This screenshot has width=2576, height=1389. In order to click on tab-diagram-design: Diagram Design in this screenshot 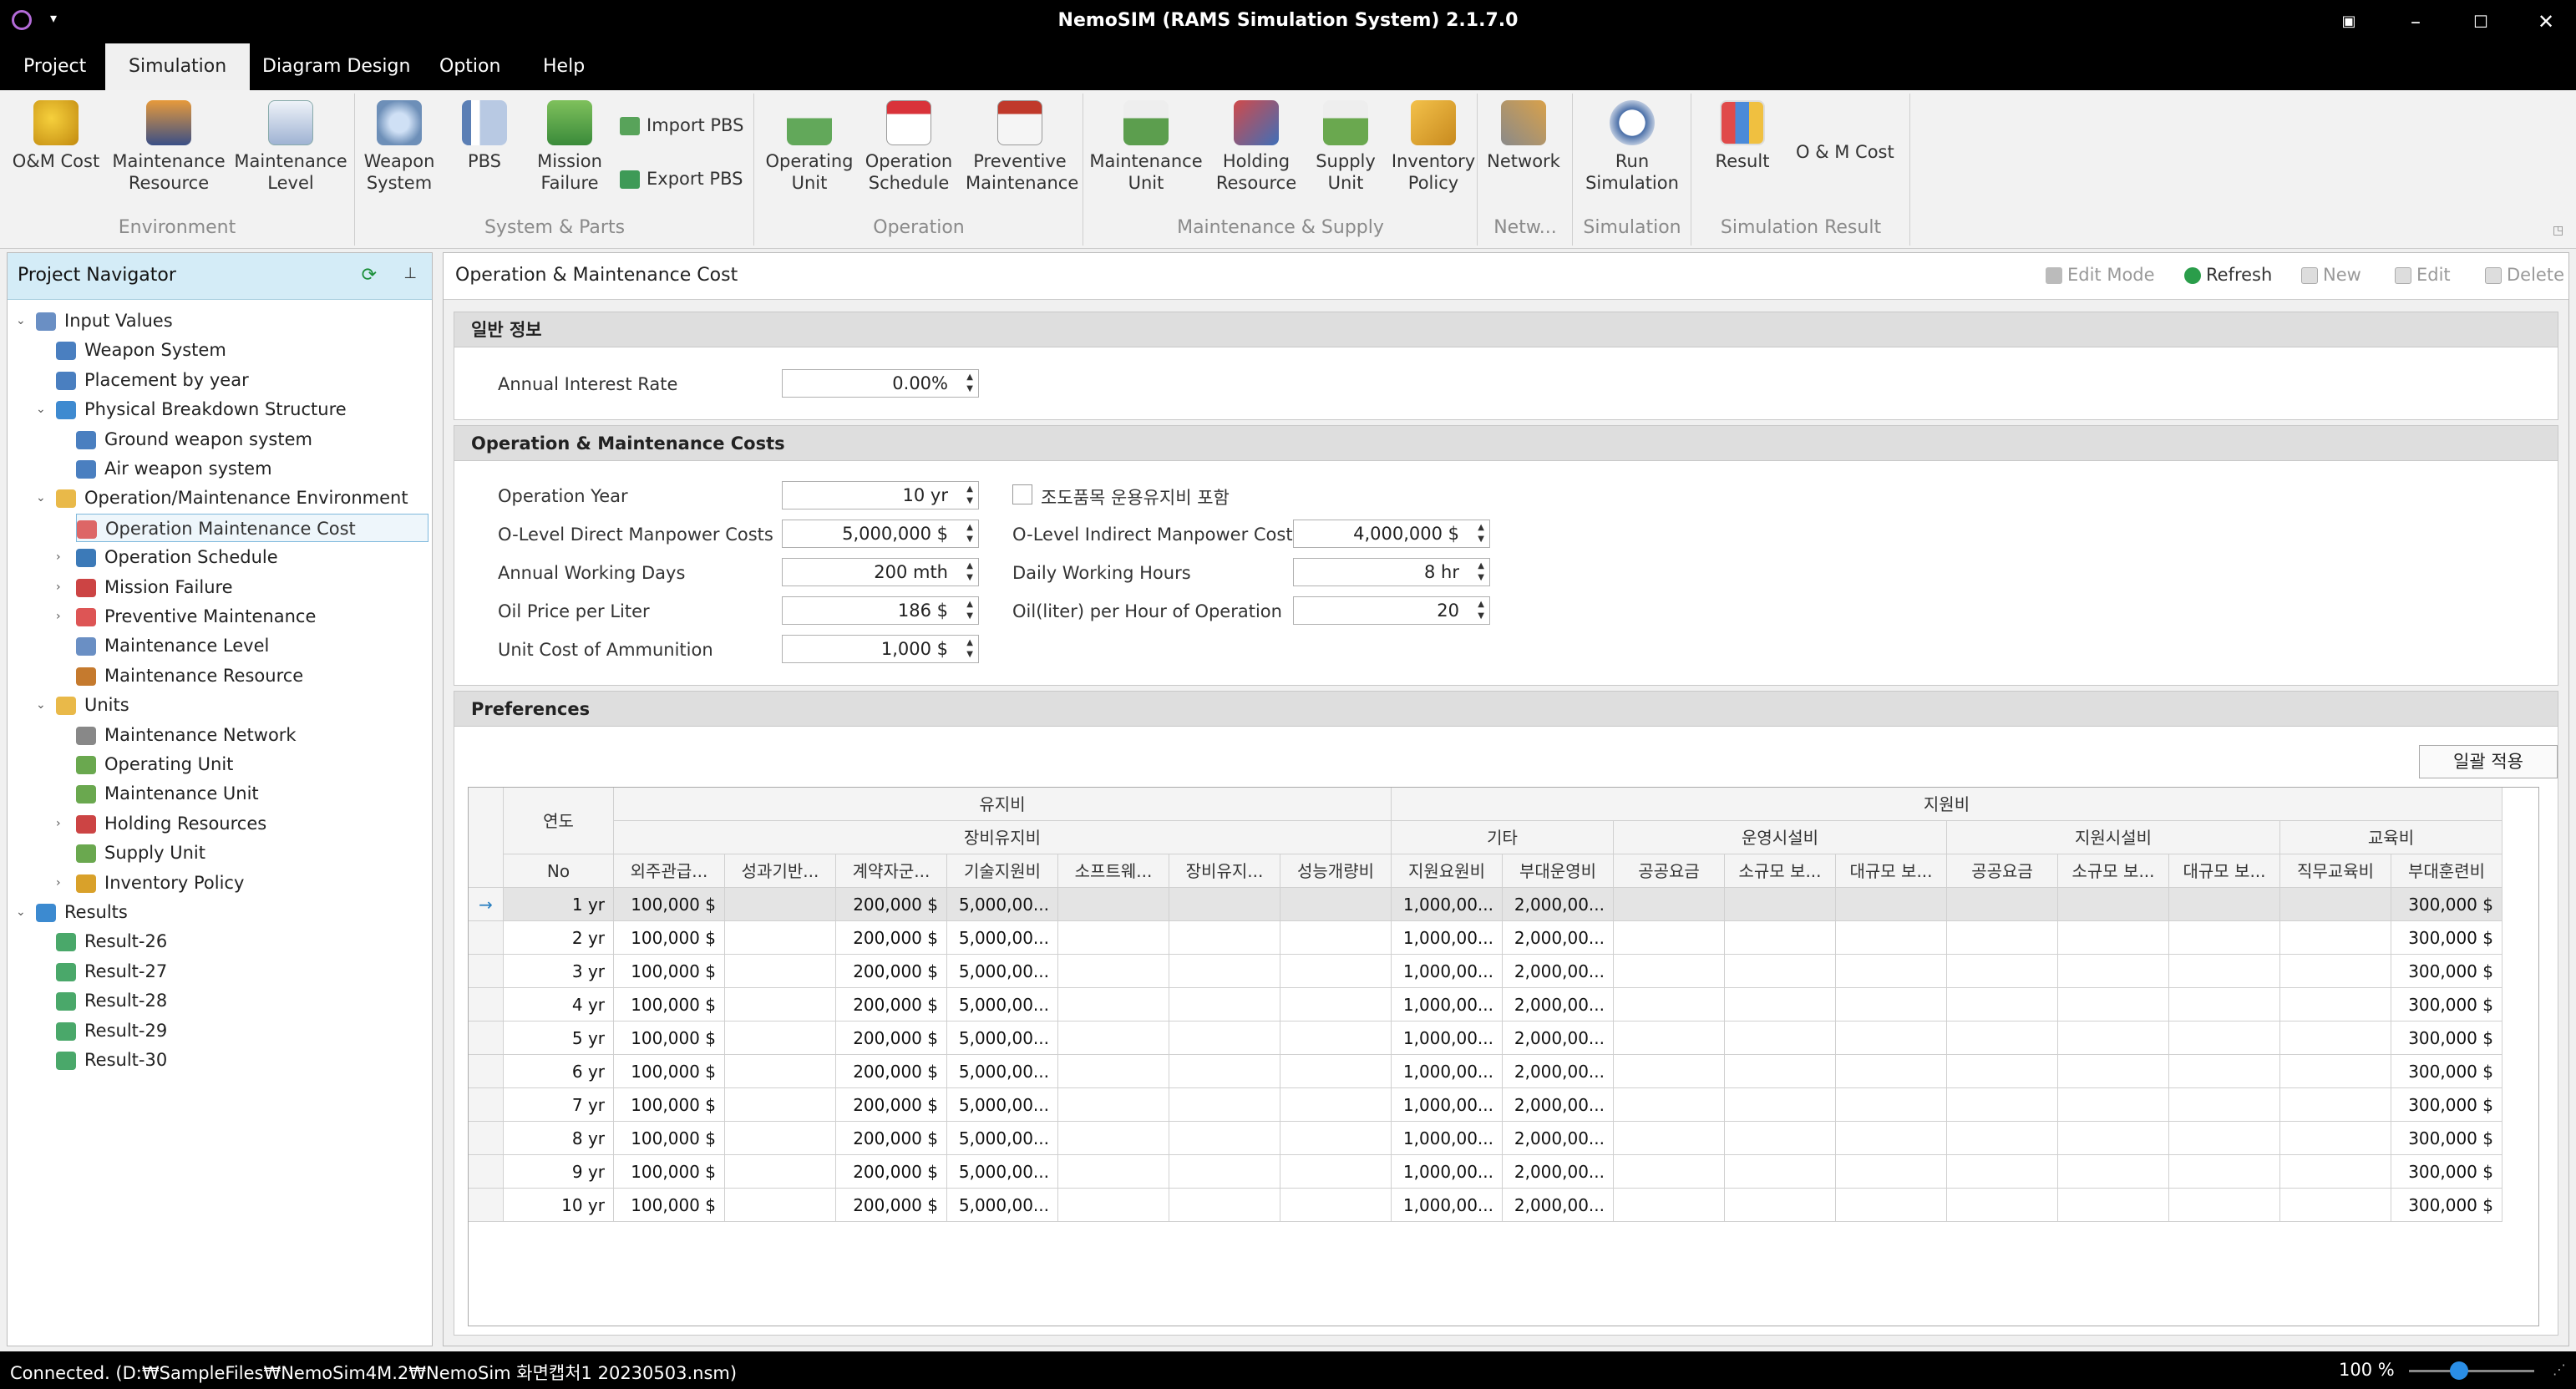, I will do `click(336, 66)`.